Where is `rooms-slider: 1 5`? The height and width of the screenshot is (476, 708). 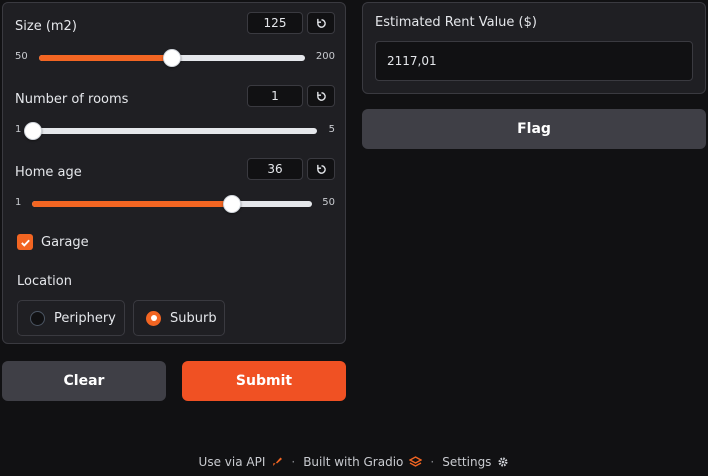 rooms-slider: 1 5 is located at coordinates (175, 131).